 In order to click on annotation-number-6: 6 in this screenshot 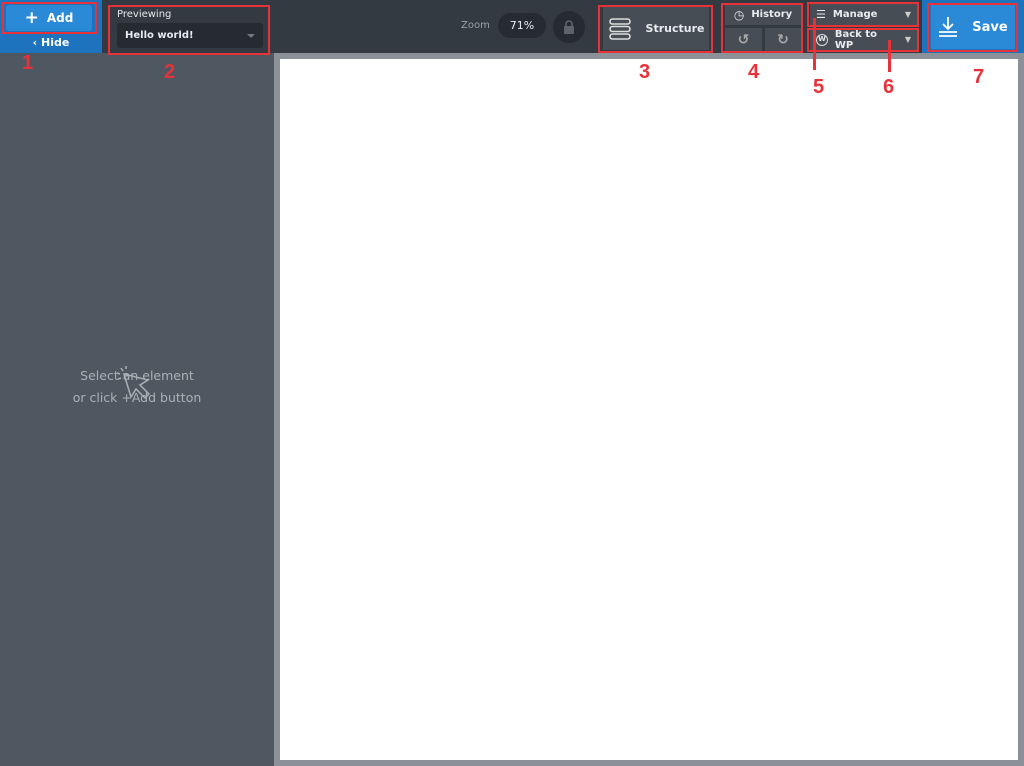, I will do `click(889, 87)`.